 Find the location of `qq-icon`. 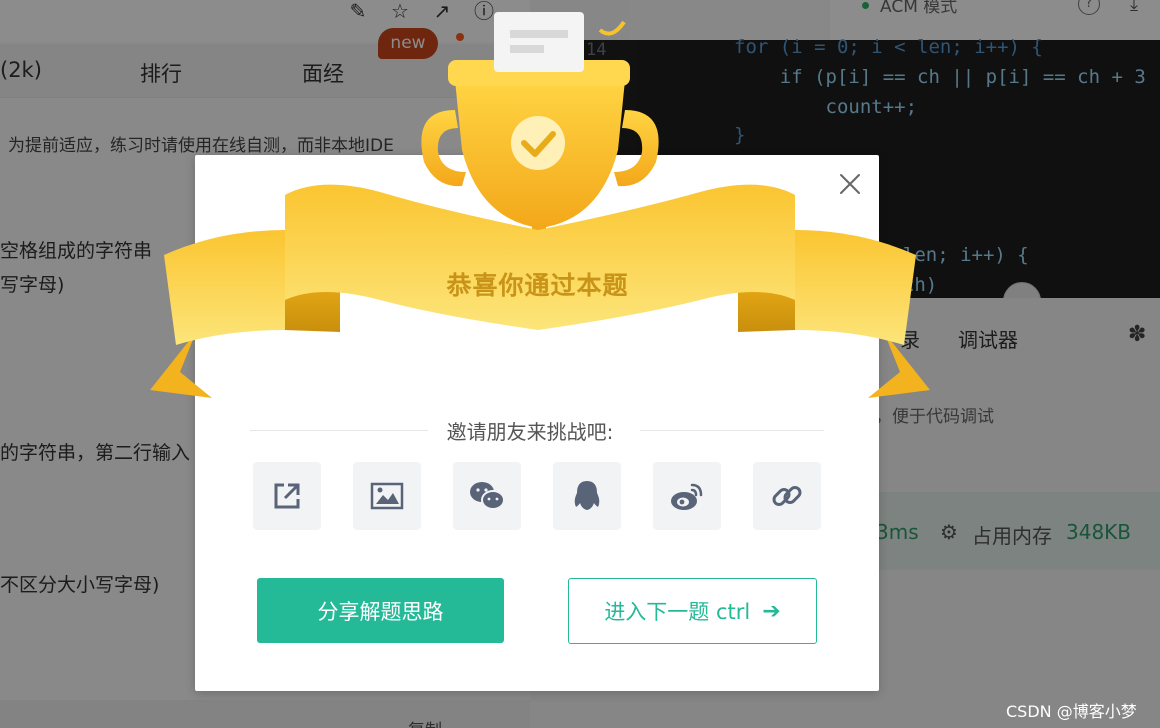

qq-icon is located at coordinates (587, 495).